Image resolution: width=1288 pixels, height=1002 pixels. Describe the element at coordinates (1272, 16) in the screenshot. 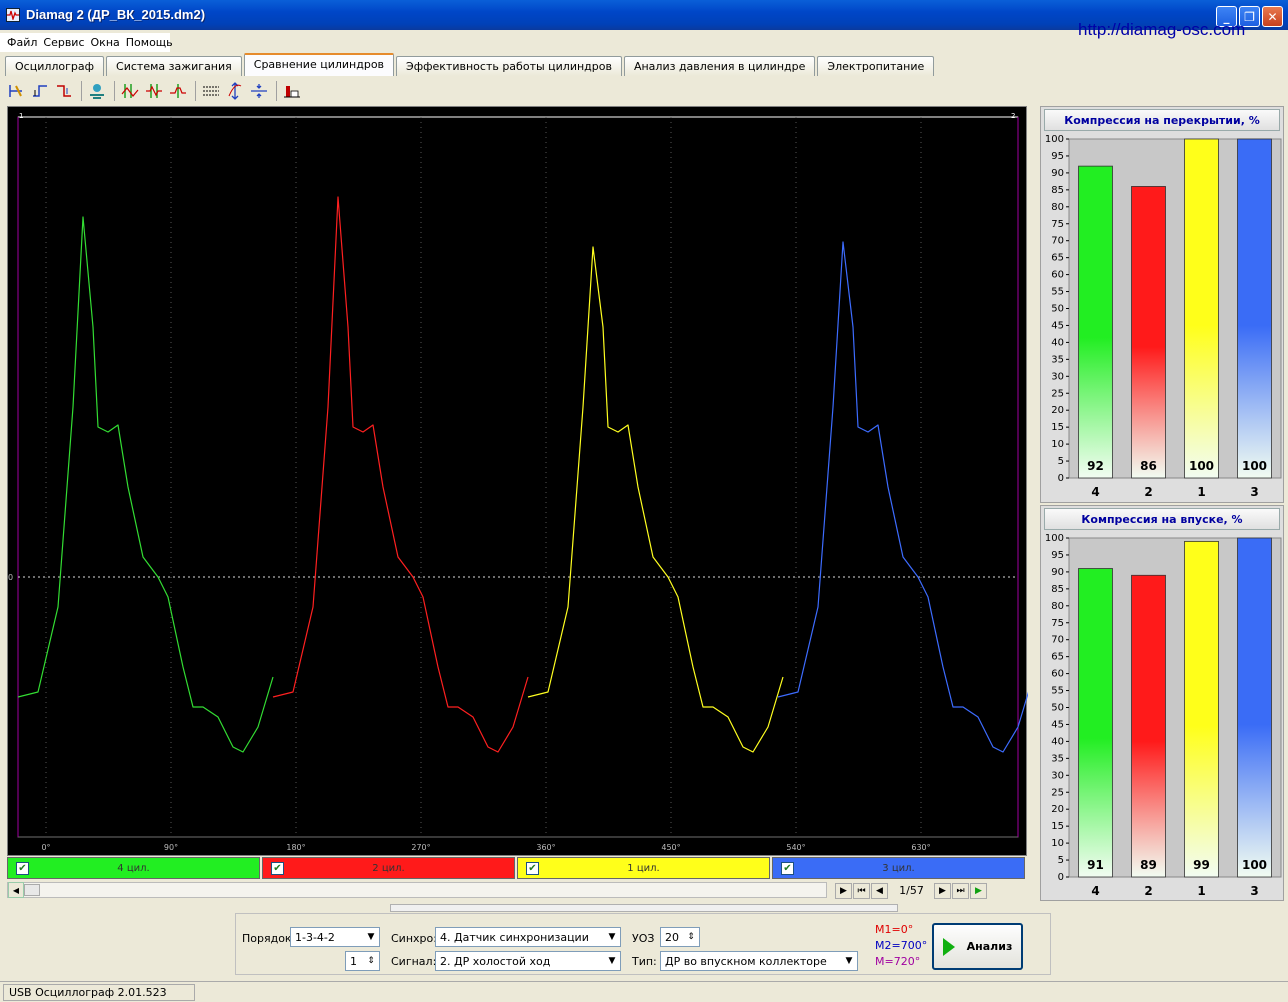

I see `close-button: ✕` at that location.